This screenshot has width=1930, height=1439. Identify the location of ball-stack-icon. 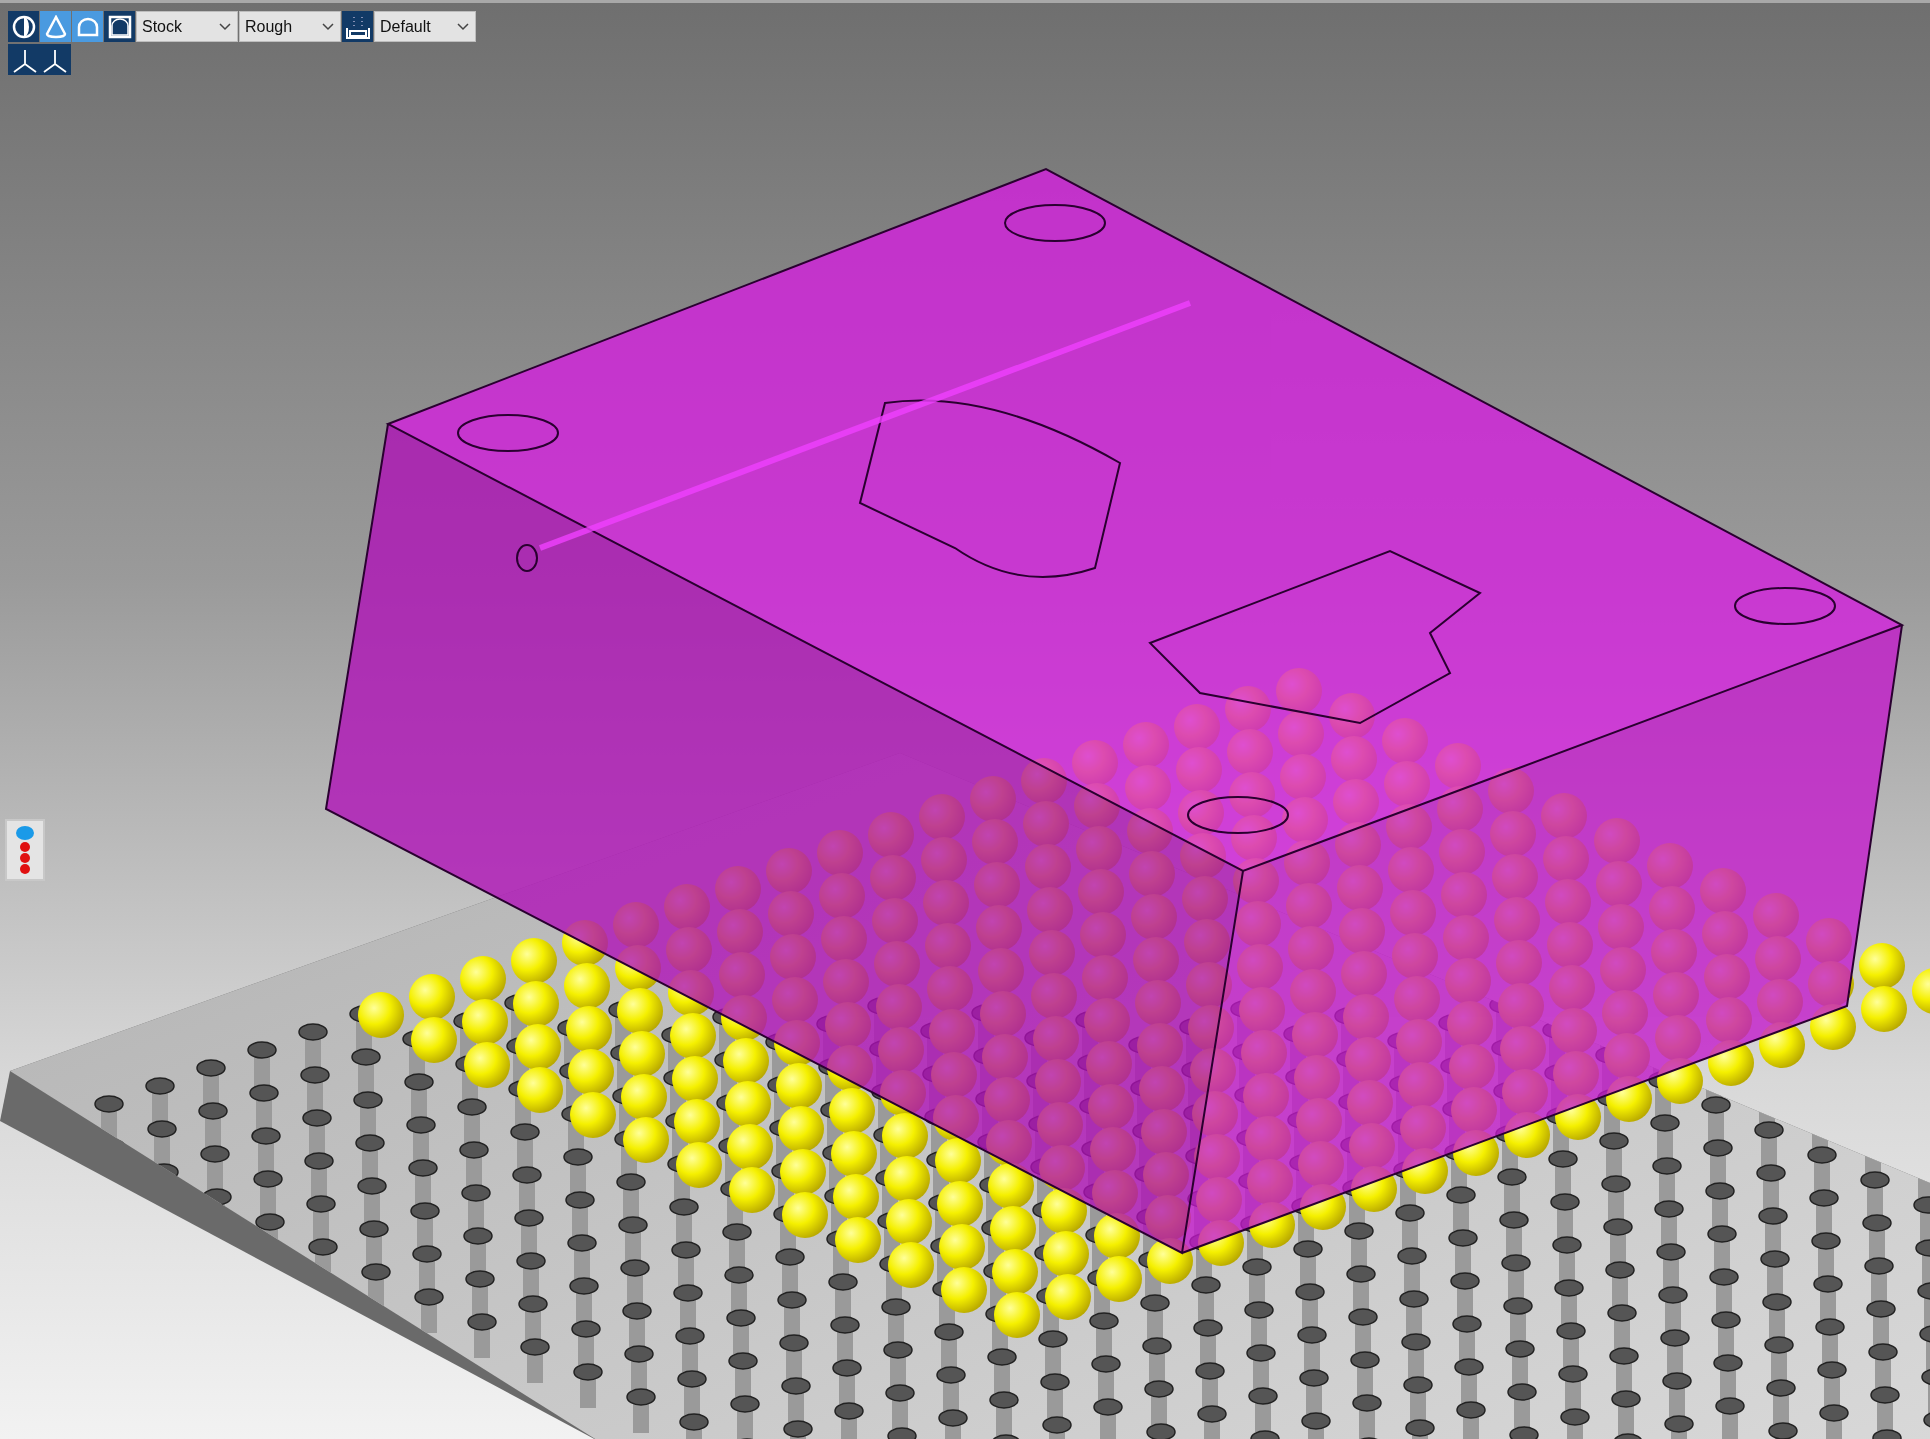
(25, 850).